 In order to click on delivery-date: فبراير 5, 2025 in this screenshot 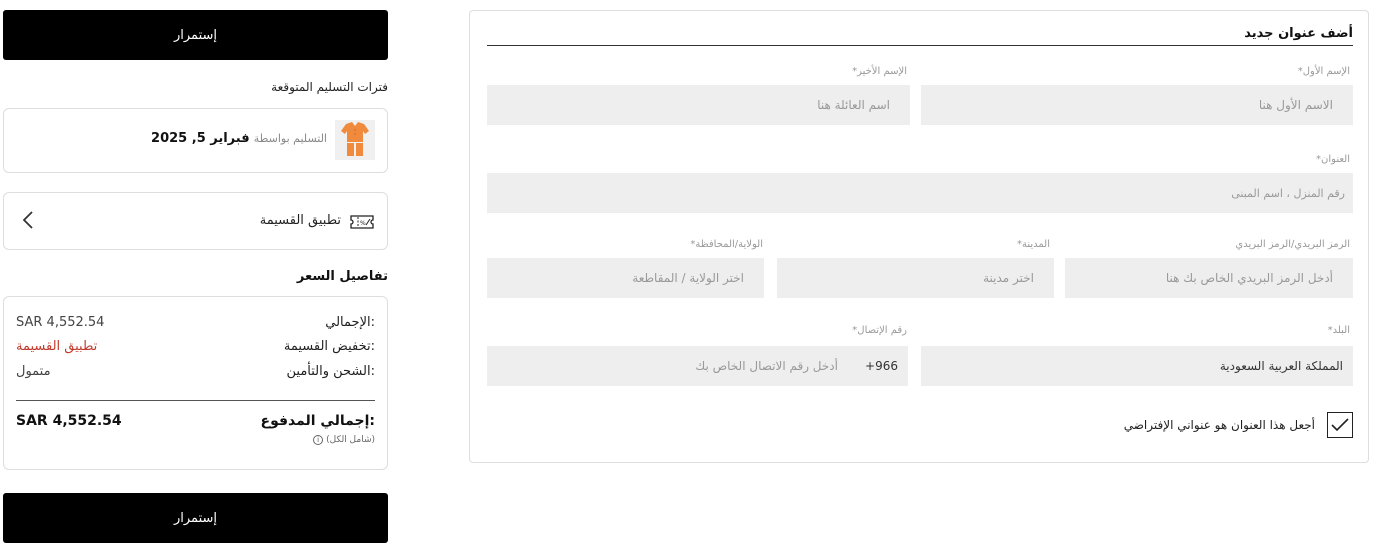, I will do `click(200, 138)`.